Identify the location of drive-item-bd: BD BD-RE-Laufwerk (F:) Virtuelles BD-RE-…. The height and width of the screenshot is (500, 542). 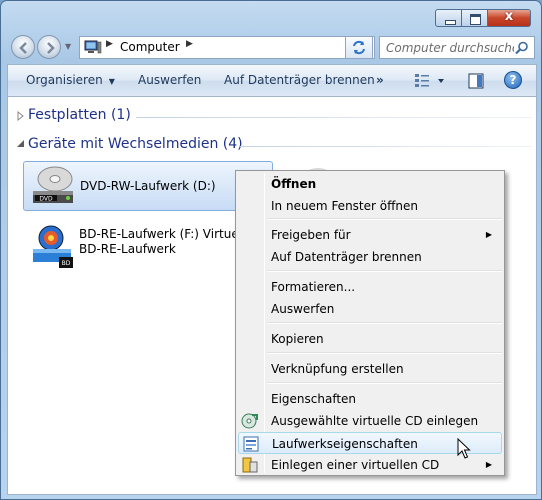
(141, 246).